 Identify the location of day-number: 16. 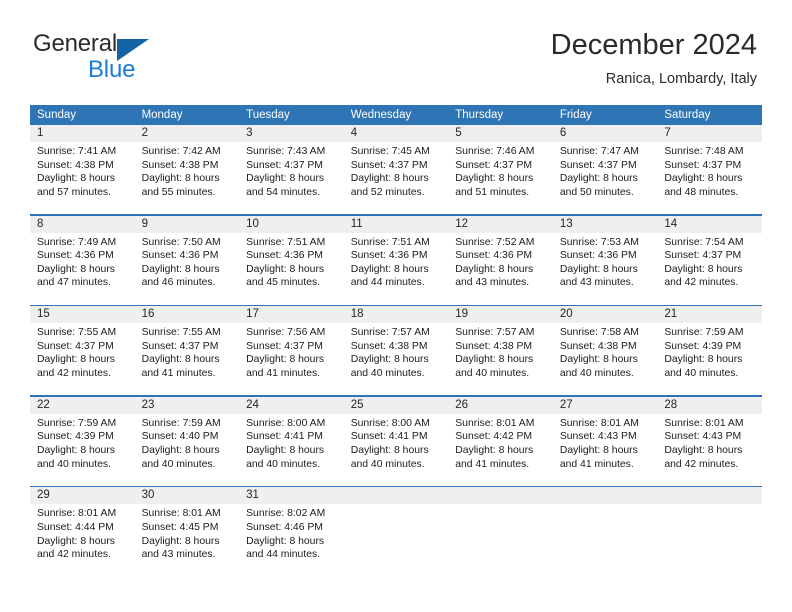
(187, 314).